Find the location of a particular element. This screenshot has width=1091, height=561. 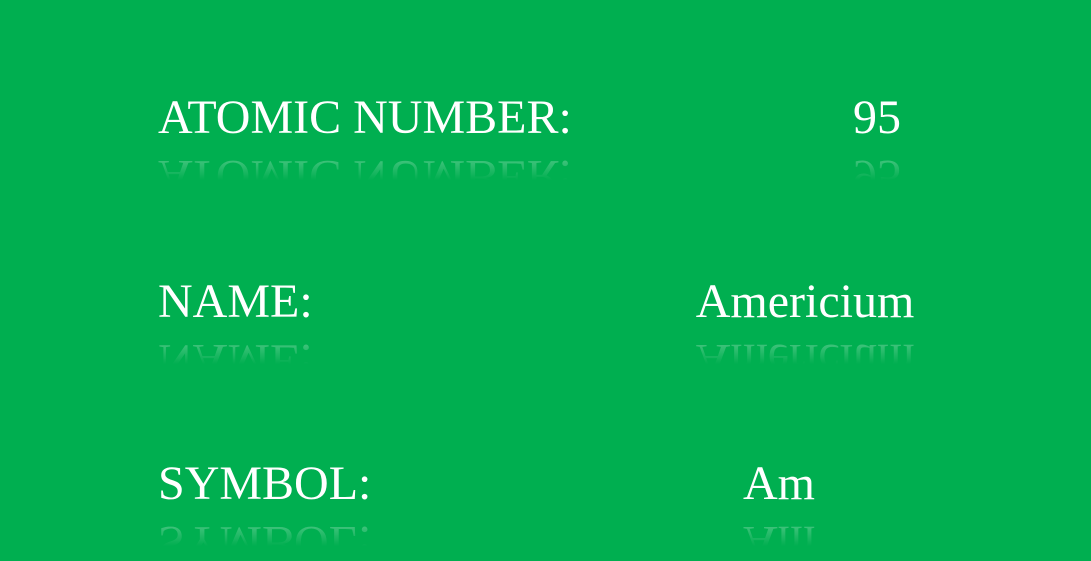

symbol-label: SYMBOL: is located at coordinates (265, 483).